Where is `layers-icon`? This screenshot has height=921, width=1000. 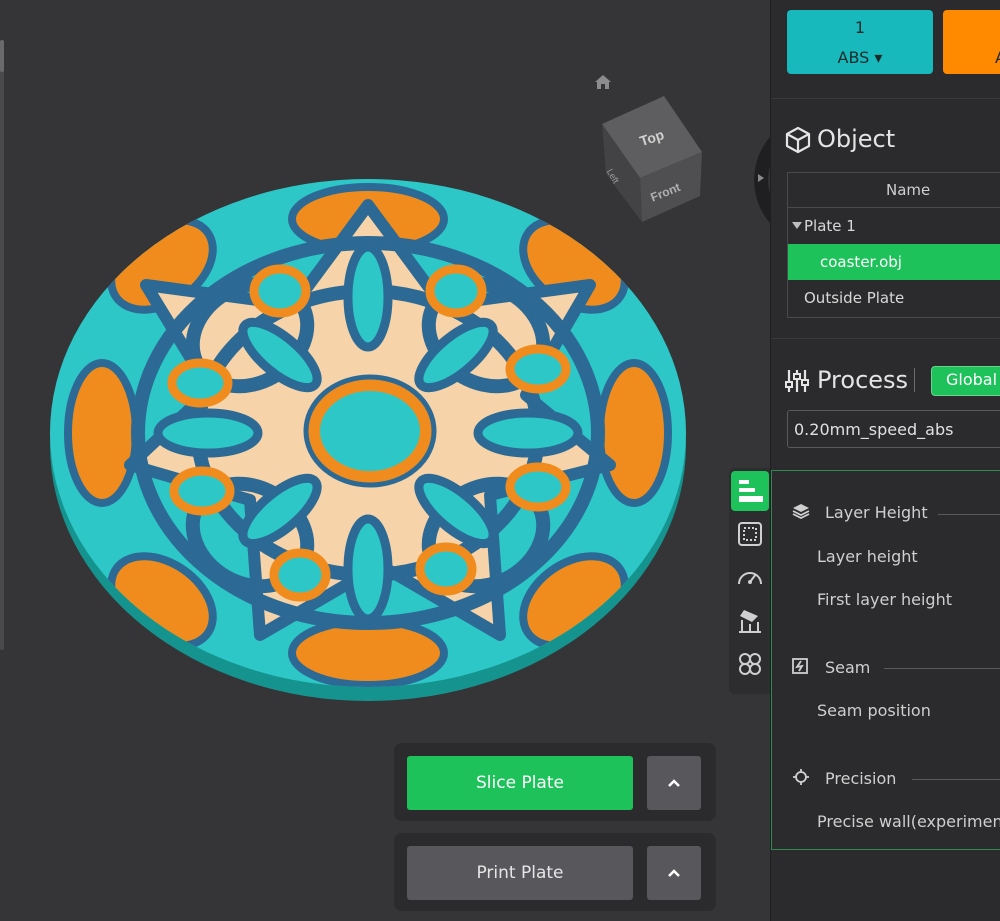
layers-icon is located at coordinates (801, 511).